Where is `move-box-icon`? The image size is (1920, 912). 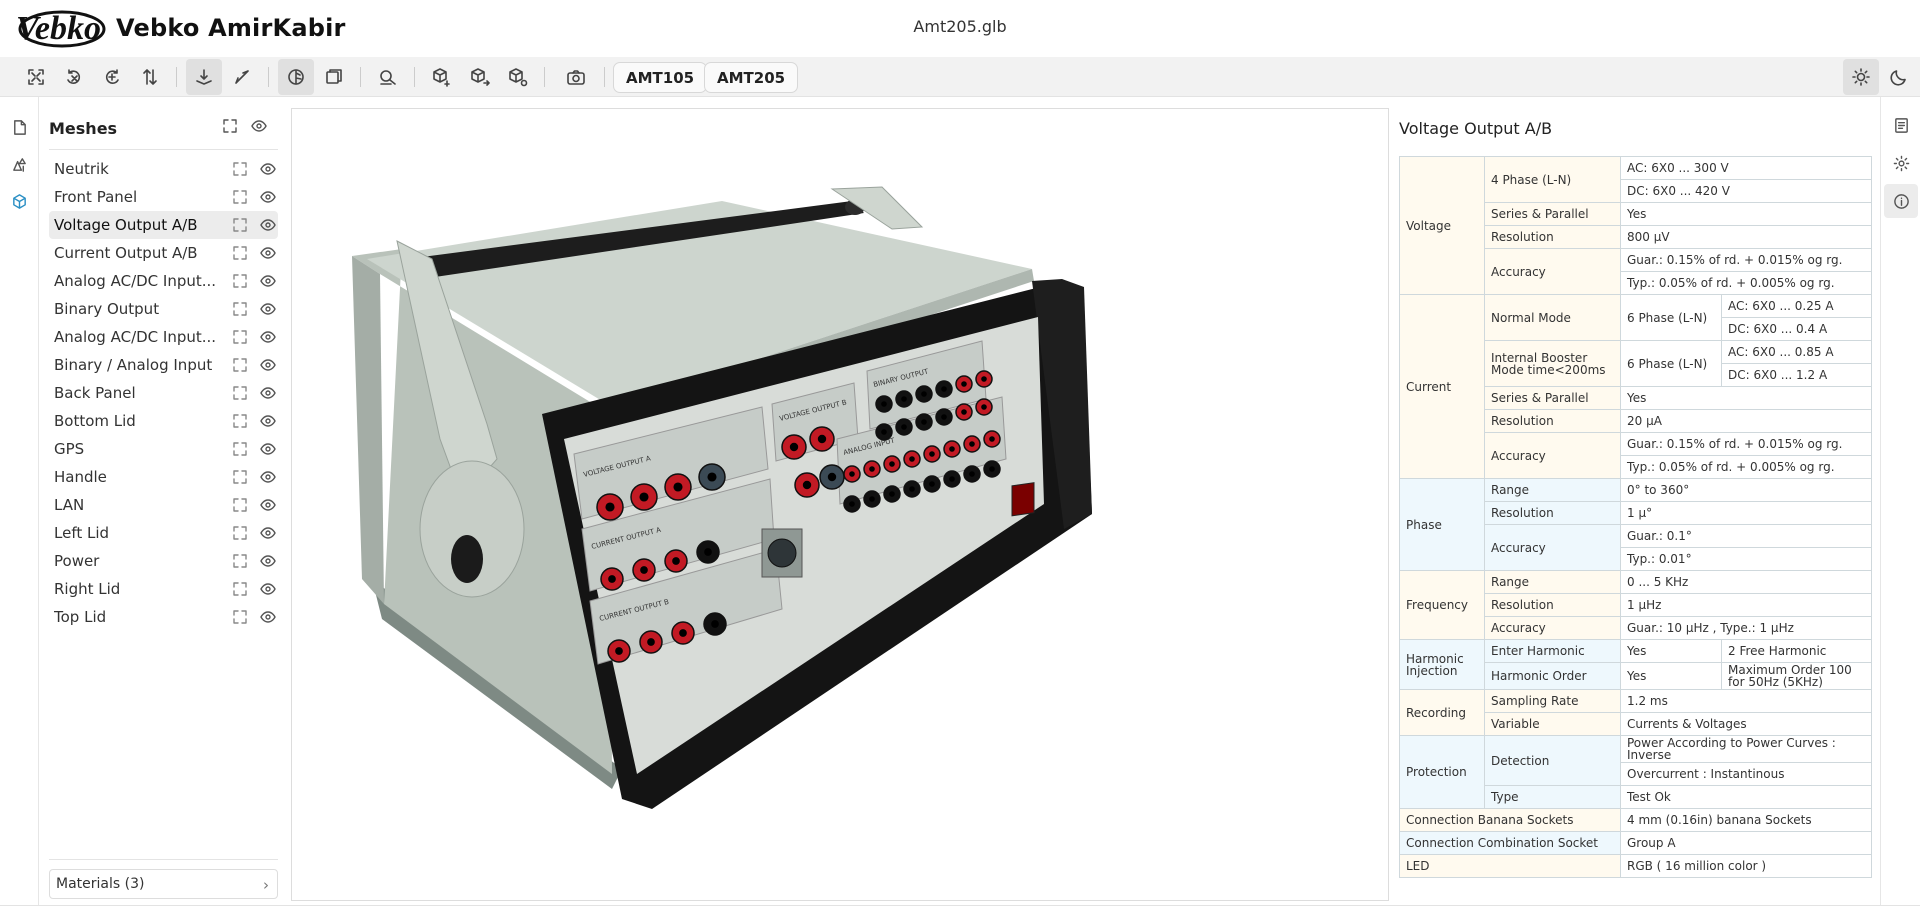
move-box-icon is located at coordinates (480, 77).